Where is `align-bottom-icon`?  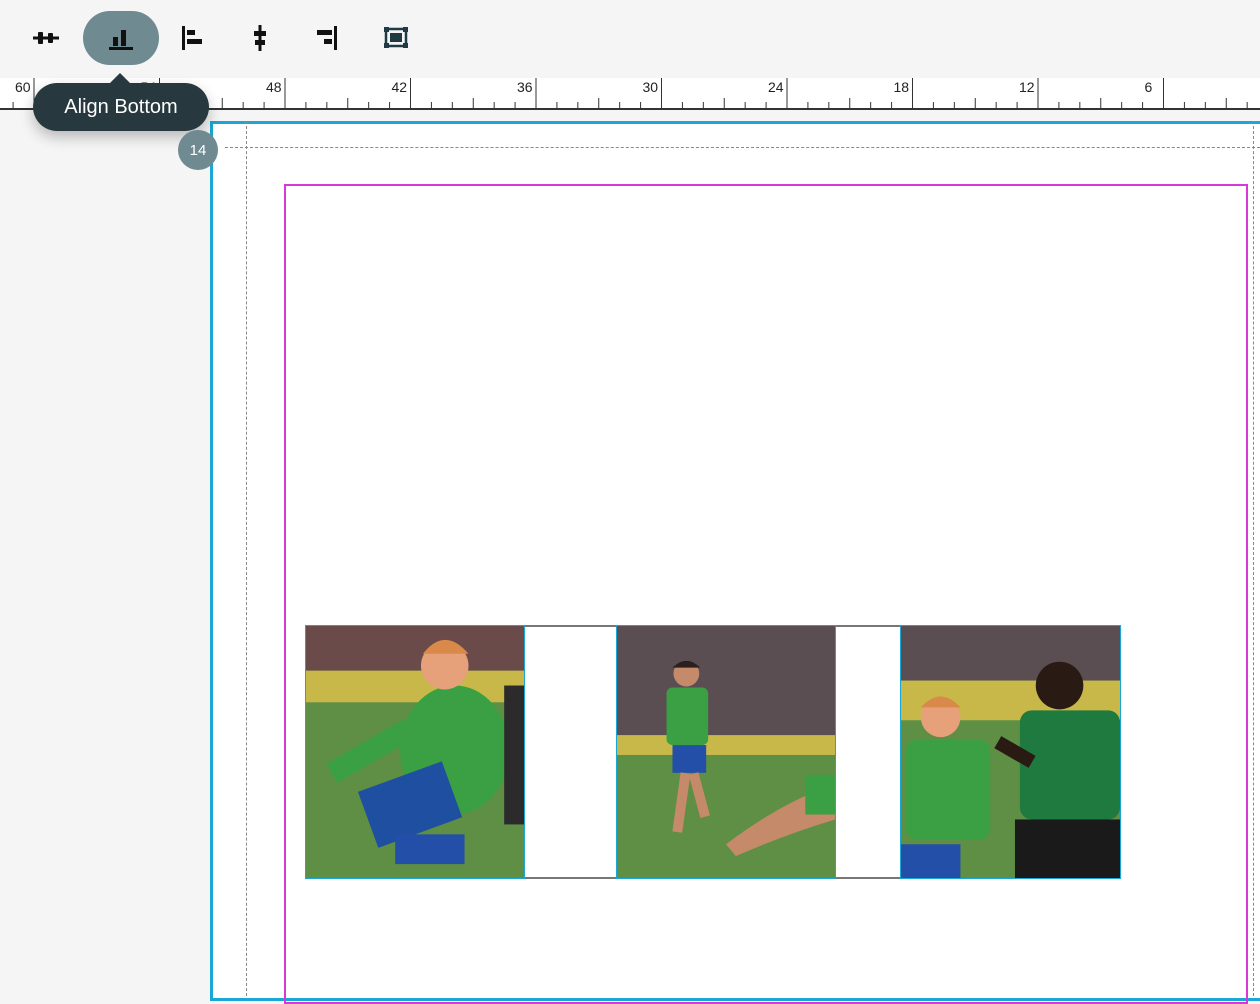
align-bottom-icon is located at coordinates (121, 40).